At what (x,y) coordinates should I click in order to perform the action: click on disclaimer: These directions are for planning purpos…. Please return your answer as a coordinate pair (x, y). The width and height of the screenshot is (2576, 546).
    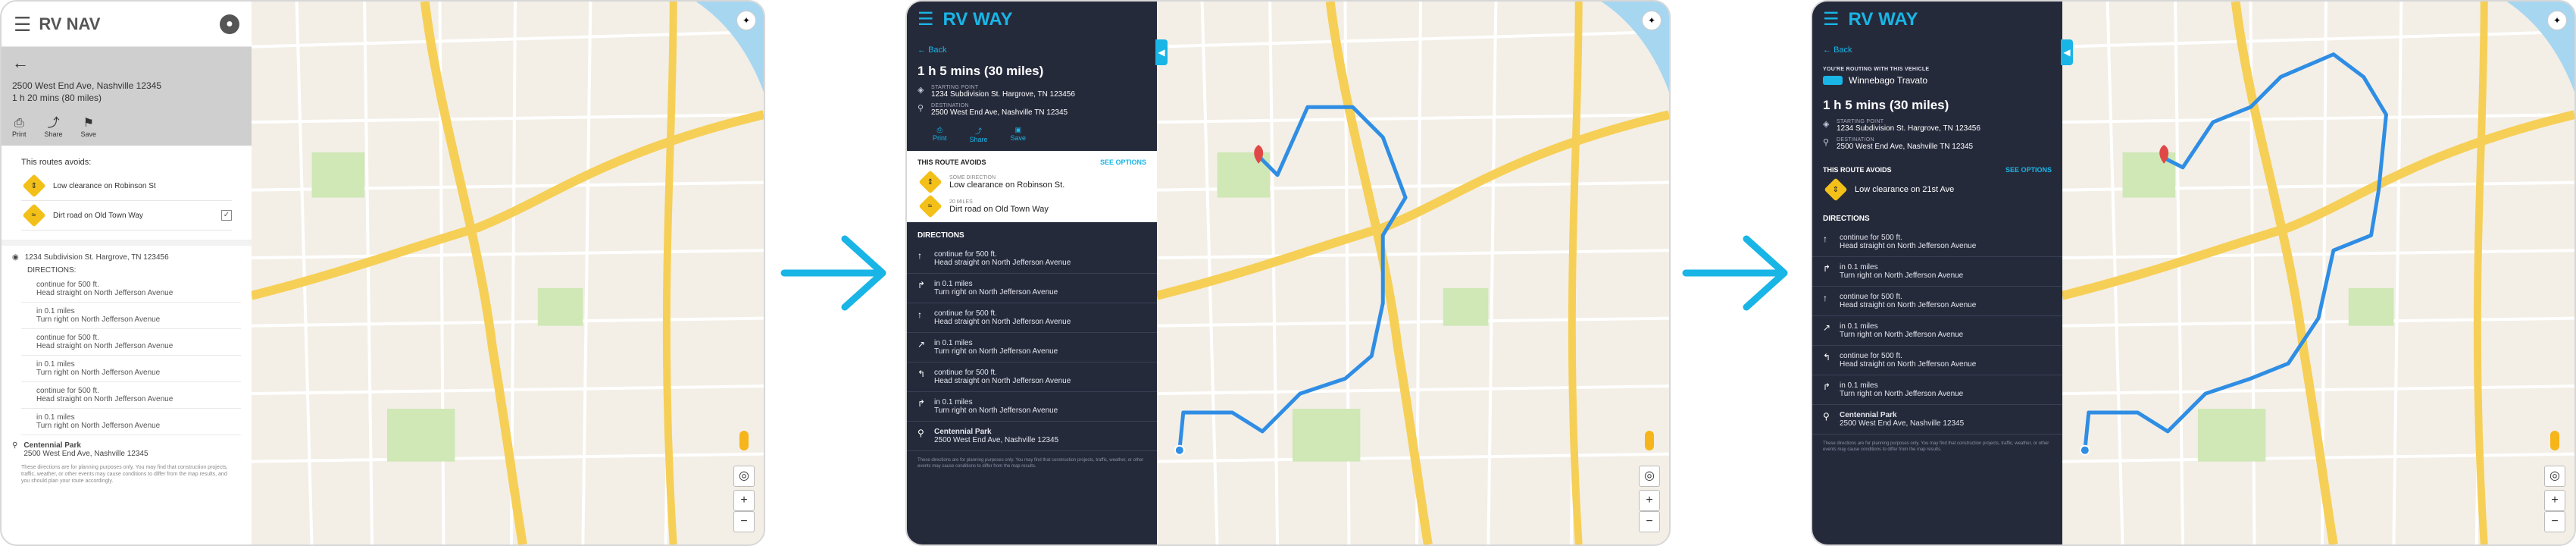
    Looking at the image, I should click on (124, 474).